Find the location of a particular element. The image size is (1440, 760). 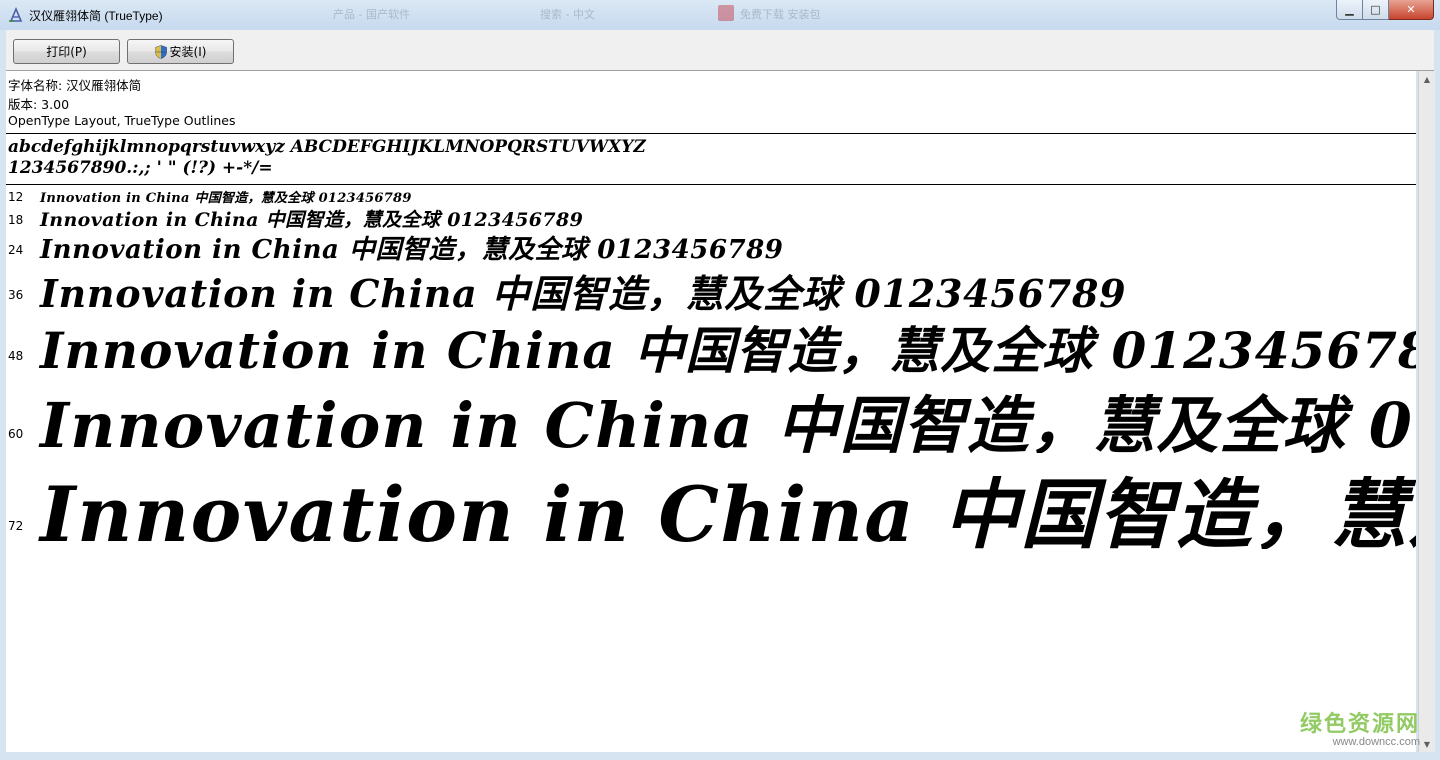

maximize-icon: □ is located at coordinates (1375, 9).